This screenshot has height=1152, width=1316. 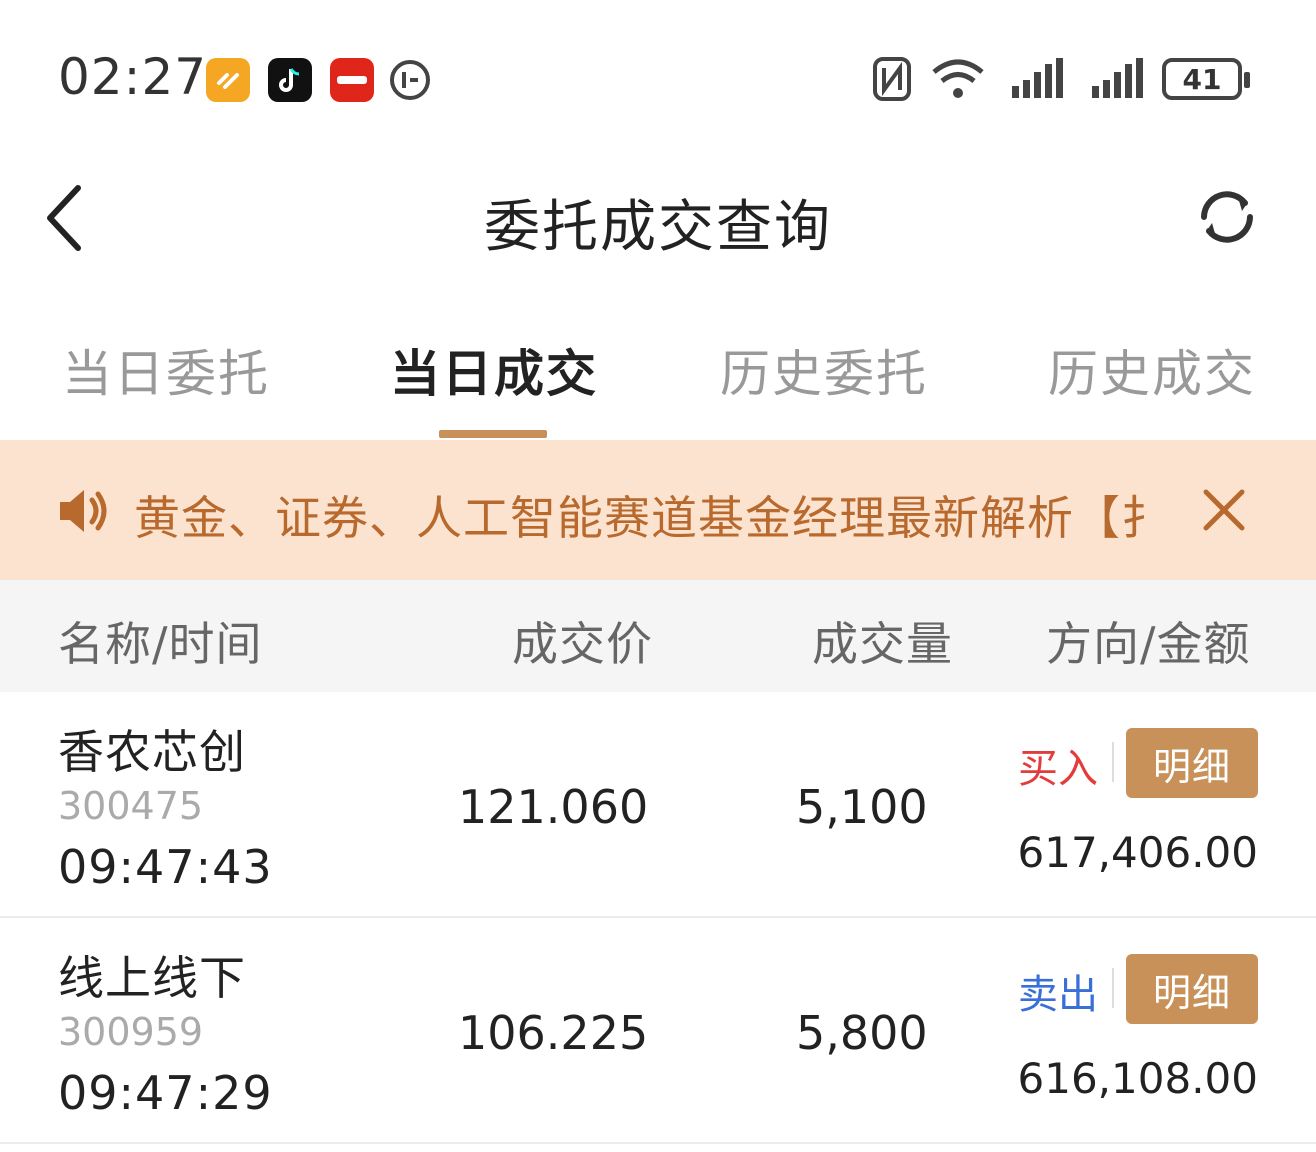 What do you see at coordinates (553, 807) in the screenshot?
I see `trade-price: 121.060` at bounding box center [553, 807].